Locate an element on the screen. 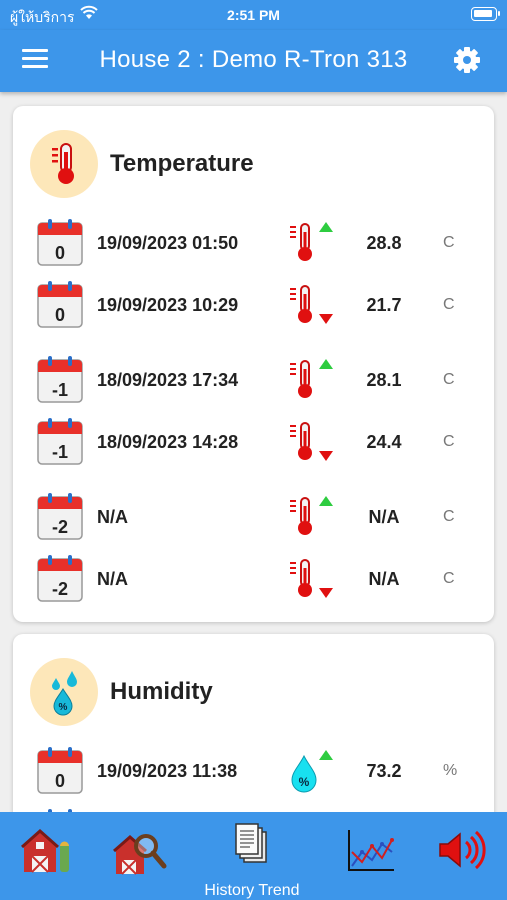  barn-icon is located at coordinates (45, 850).